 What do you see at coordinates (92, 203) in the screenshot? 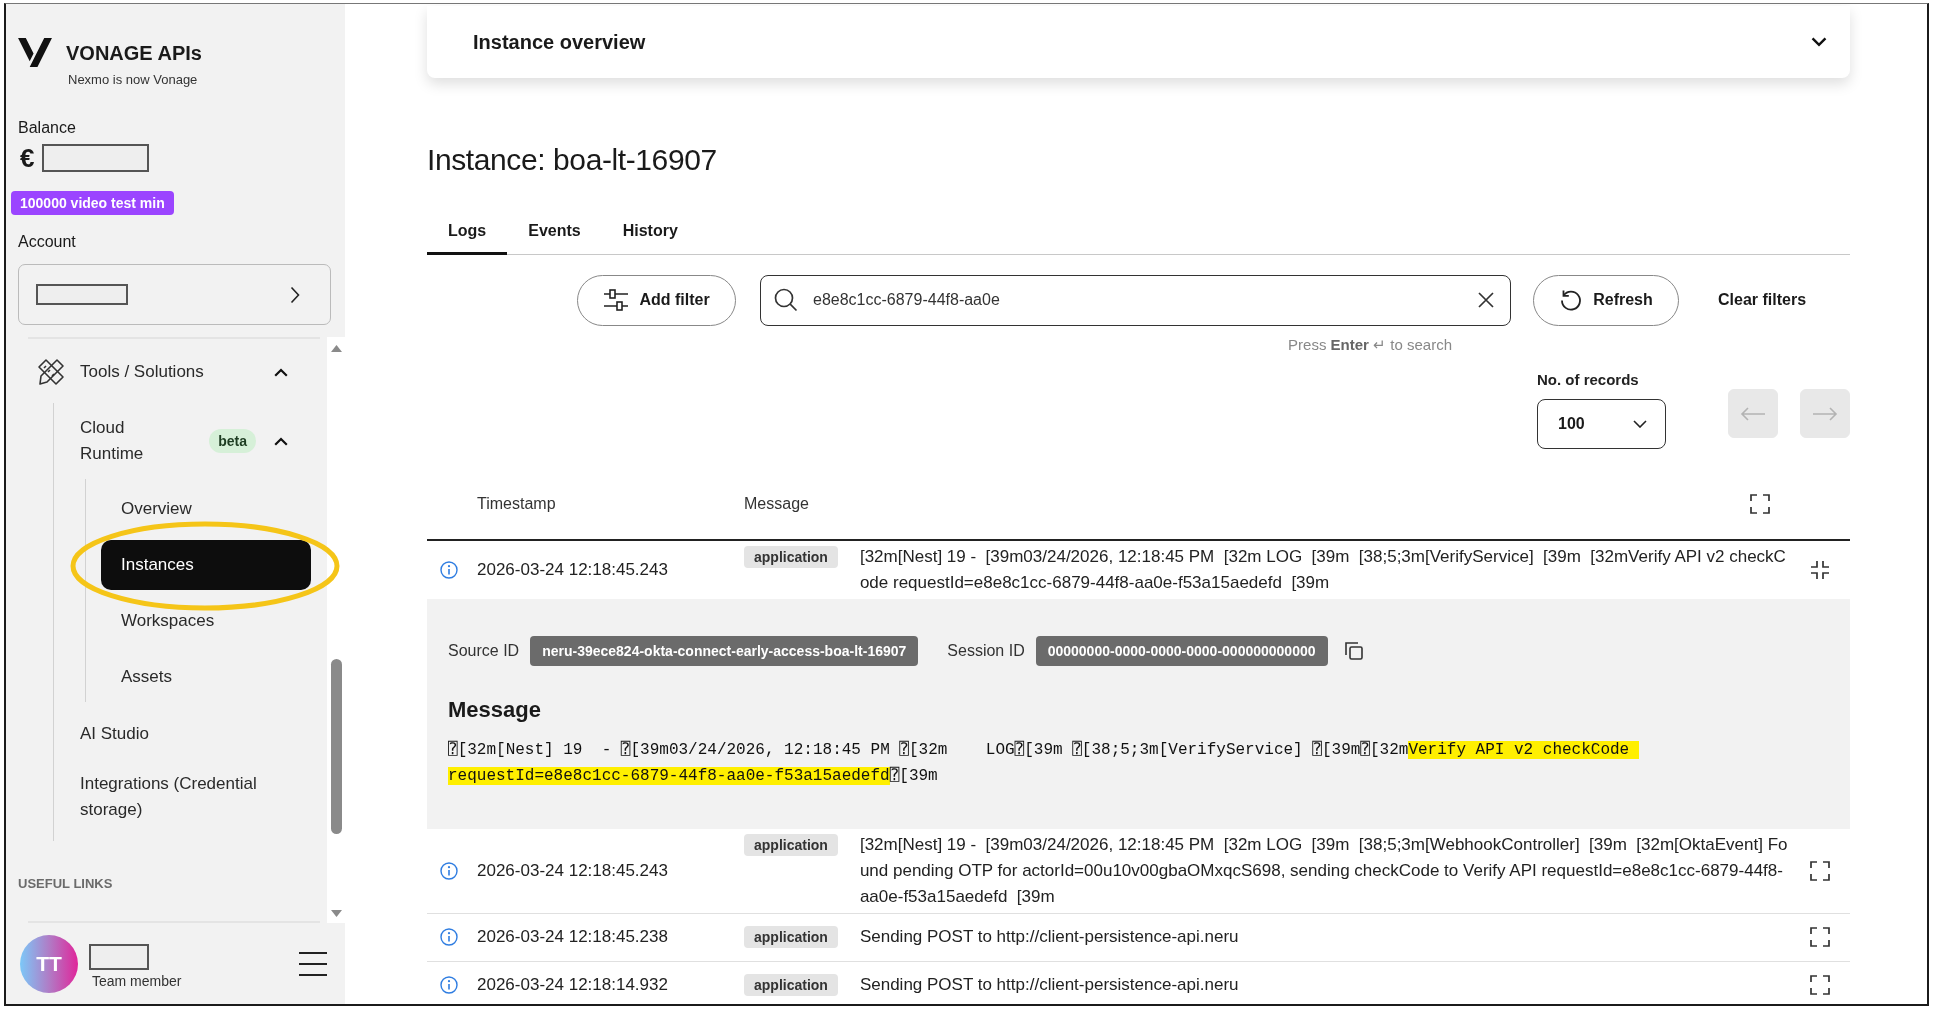
I see `promo-badge: 100000 video test min` at bounding box center [92, 203].